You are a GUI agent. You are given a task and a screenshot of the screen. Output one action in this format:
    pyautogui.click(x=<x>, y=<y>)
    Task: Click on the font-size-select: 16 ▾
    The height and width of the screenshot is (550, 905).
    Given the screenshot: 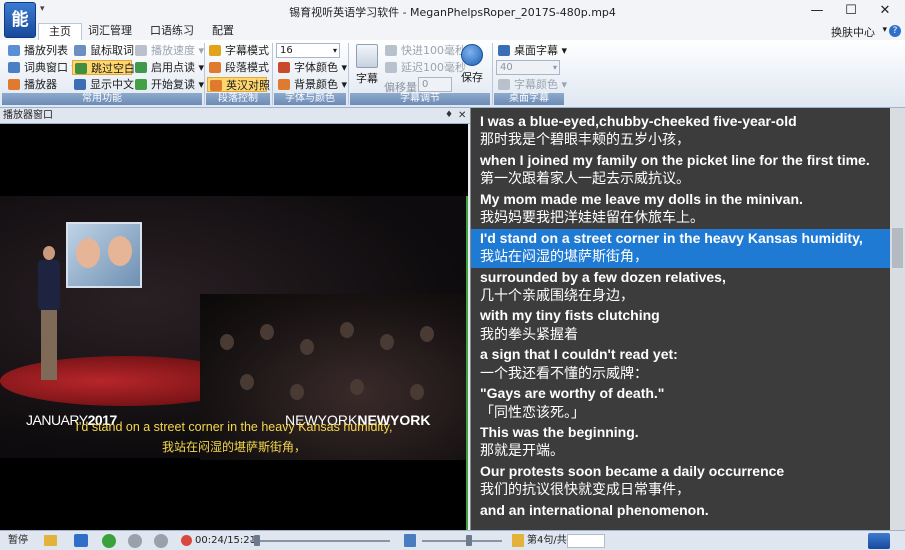 What is the action you would take?
    pyautogui.click(x=308, y=50)
    